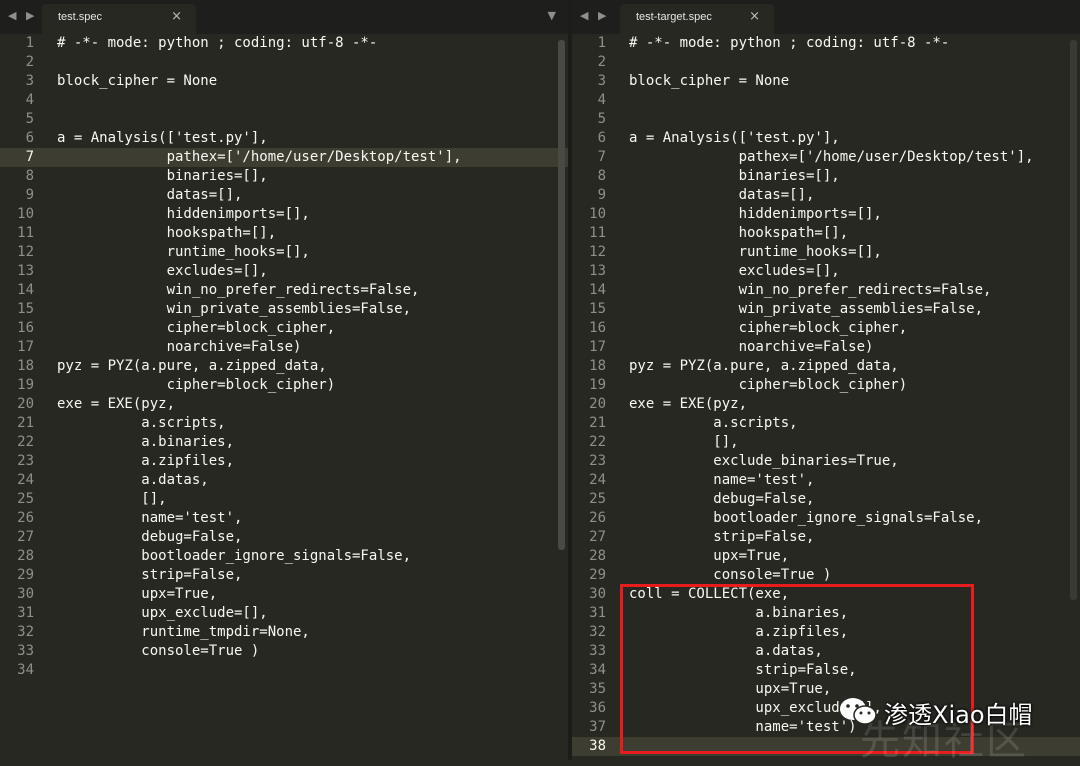 This screenshot has height=766, width=1080. What do you see at coordinates (826, 594) in the screenshot?
I see `code-line: 30 coll = COLLECT(exe,` at bounding box center [826, 594].